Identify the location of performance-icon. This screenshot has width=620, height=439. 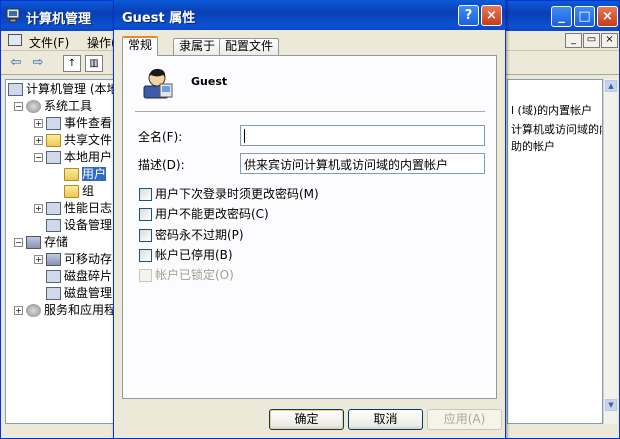
(53, 208).